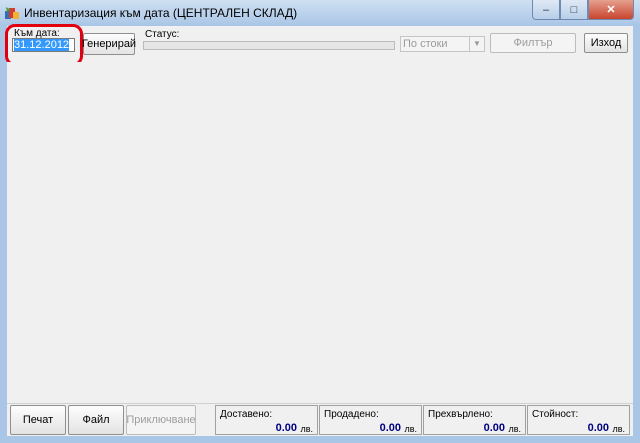 This screenshot has width=640, height=443. Describe the element at coordinates (161, 420) in the screenshot. I see `finish-button: Приключване` at that location.